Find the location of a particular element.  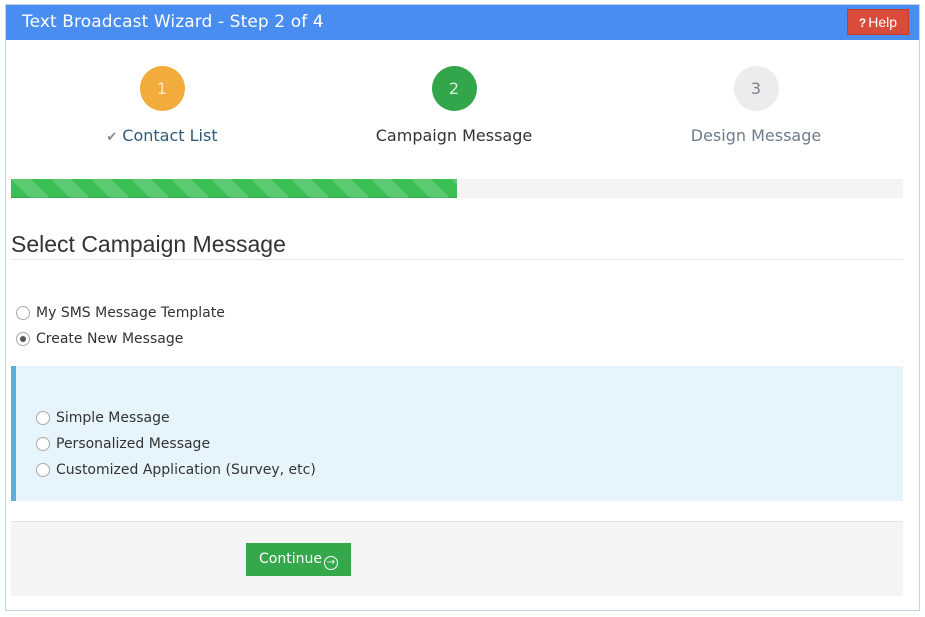

continue-label: Continue is located at coordinates (290, 559).